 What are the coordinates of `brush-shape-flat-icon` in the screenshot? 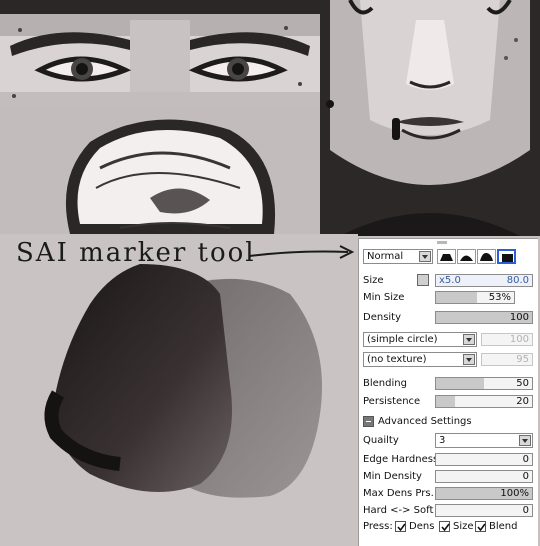 It's located at (446, 257).